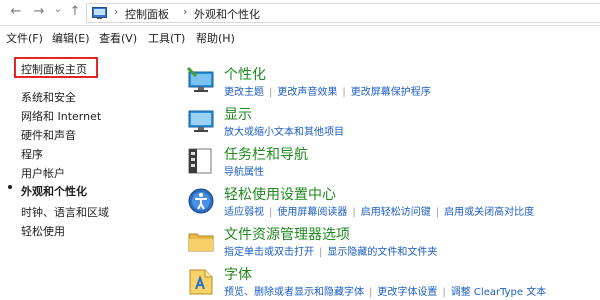 This screenshot has height=300, width=600. I want to click on address-bar: ← → ⌄ ↑ › 控制面板 › 外观和个性化, so click(300, 13).